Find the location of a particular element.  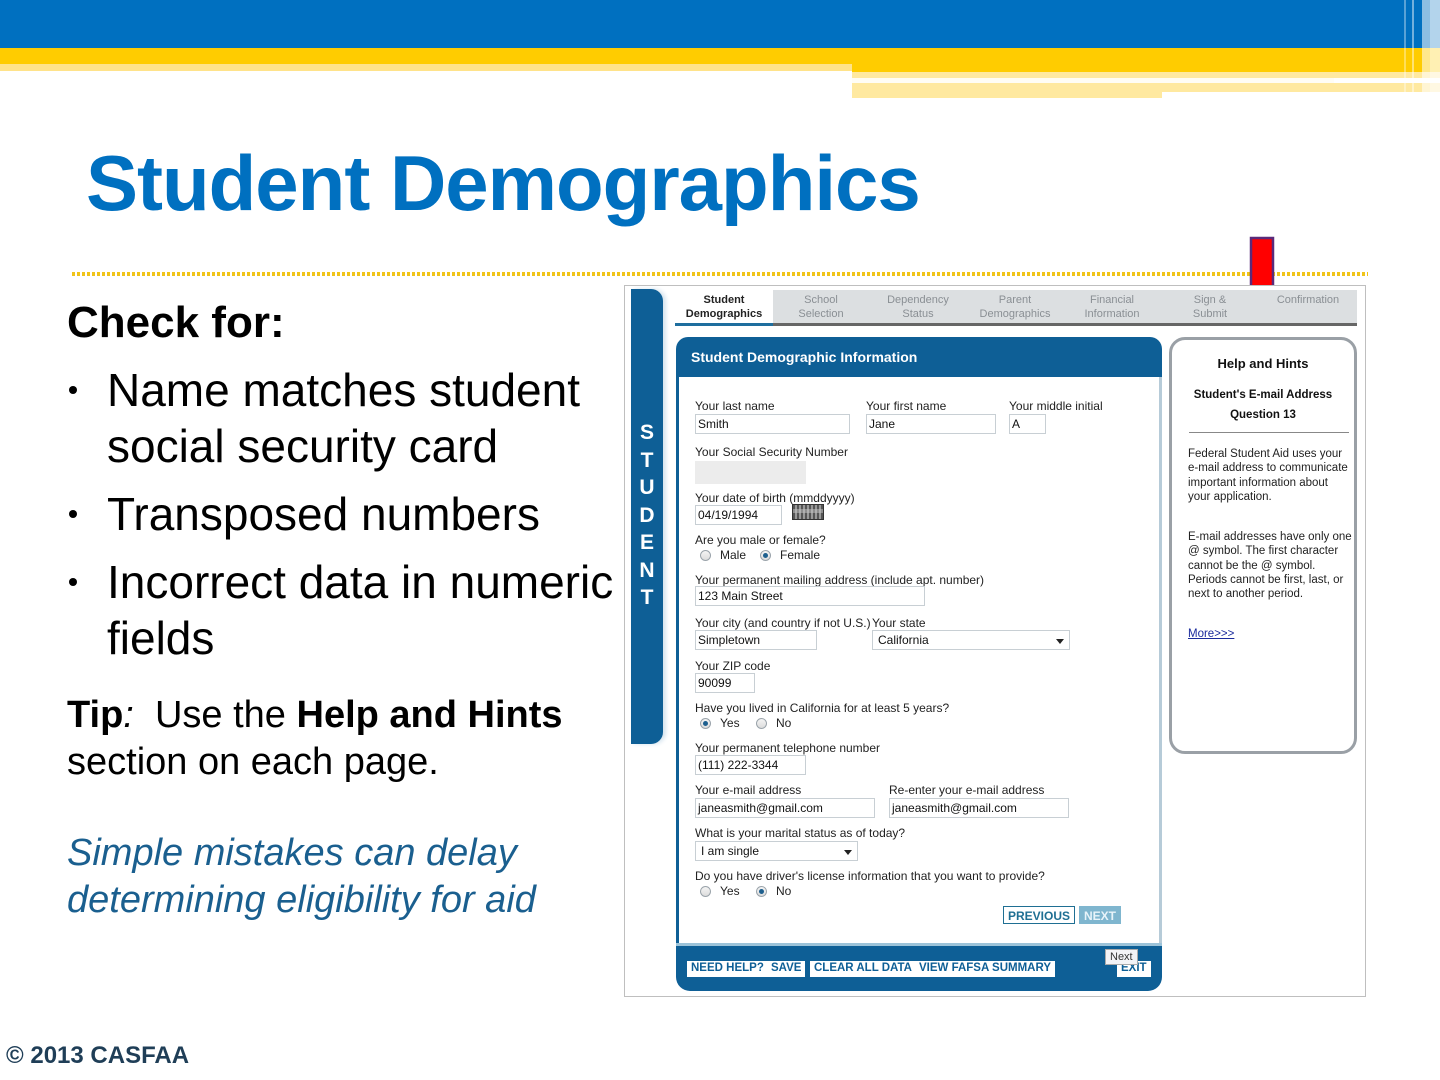

ssn-input is located at coordinates (750, 472).